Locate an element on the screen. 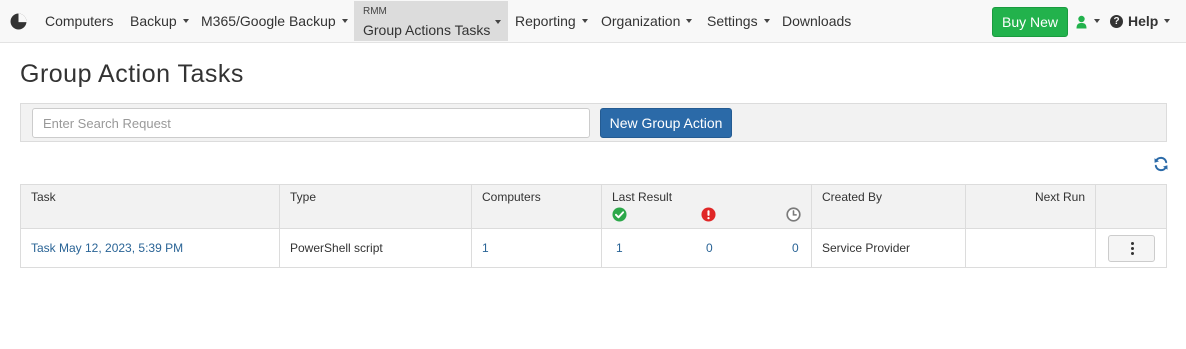 The width and height of the screenshot is (1186, 349). pending-clock-icon is located at coordinates (793, 214).